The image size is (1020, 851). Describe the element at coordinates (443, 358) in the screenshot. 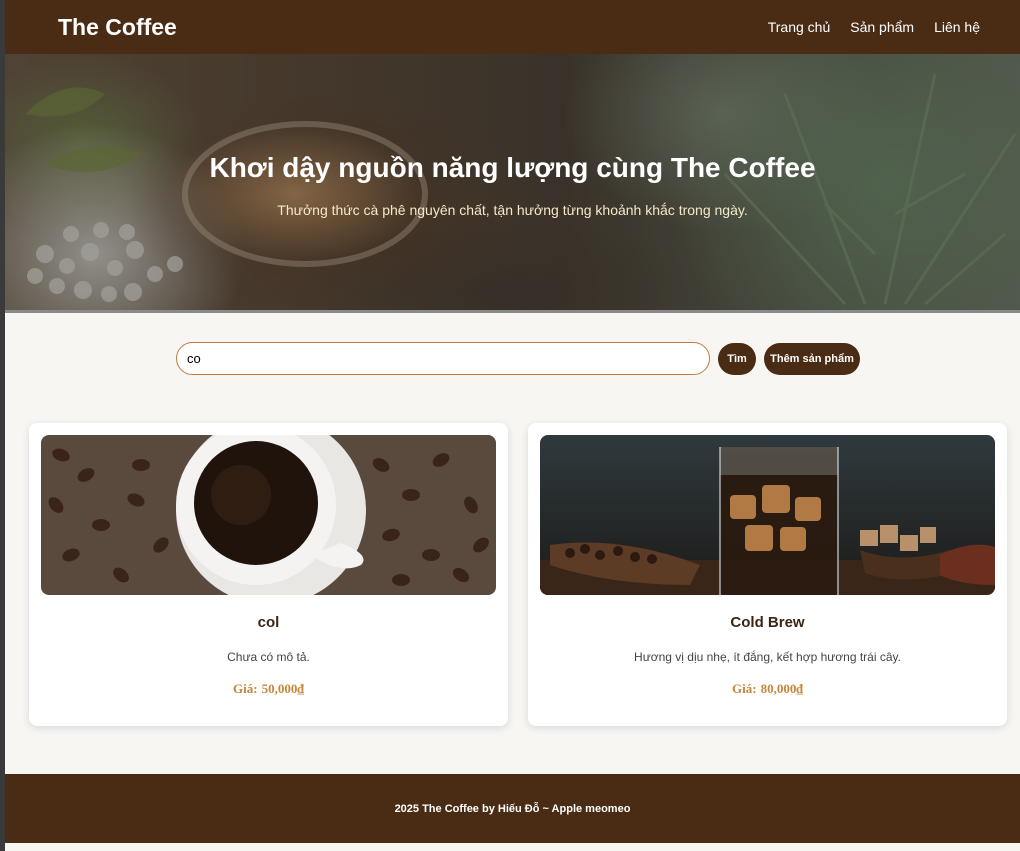

I see `search-input` at that location.